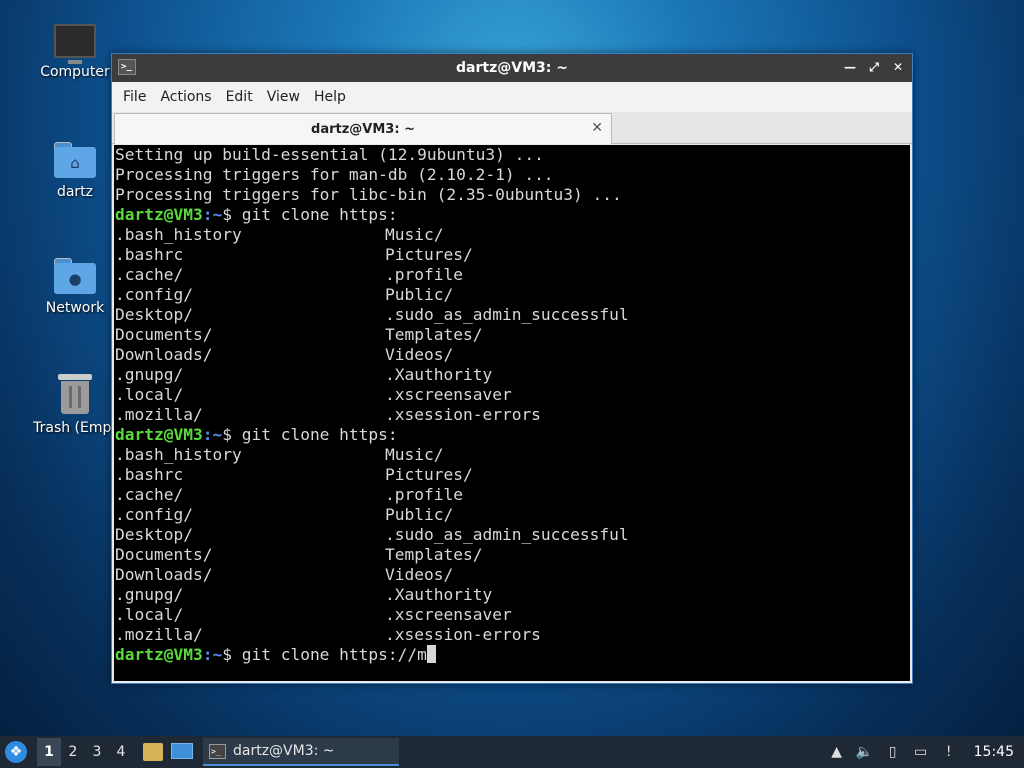 This screenshot has height=768, width=1024. I want to click on volume-icon: 🔈, so click(865, 752).